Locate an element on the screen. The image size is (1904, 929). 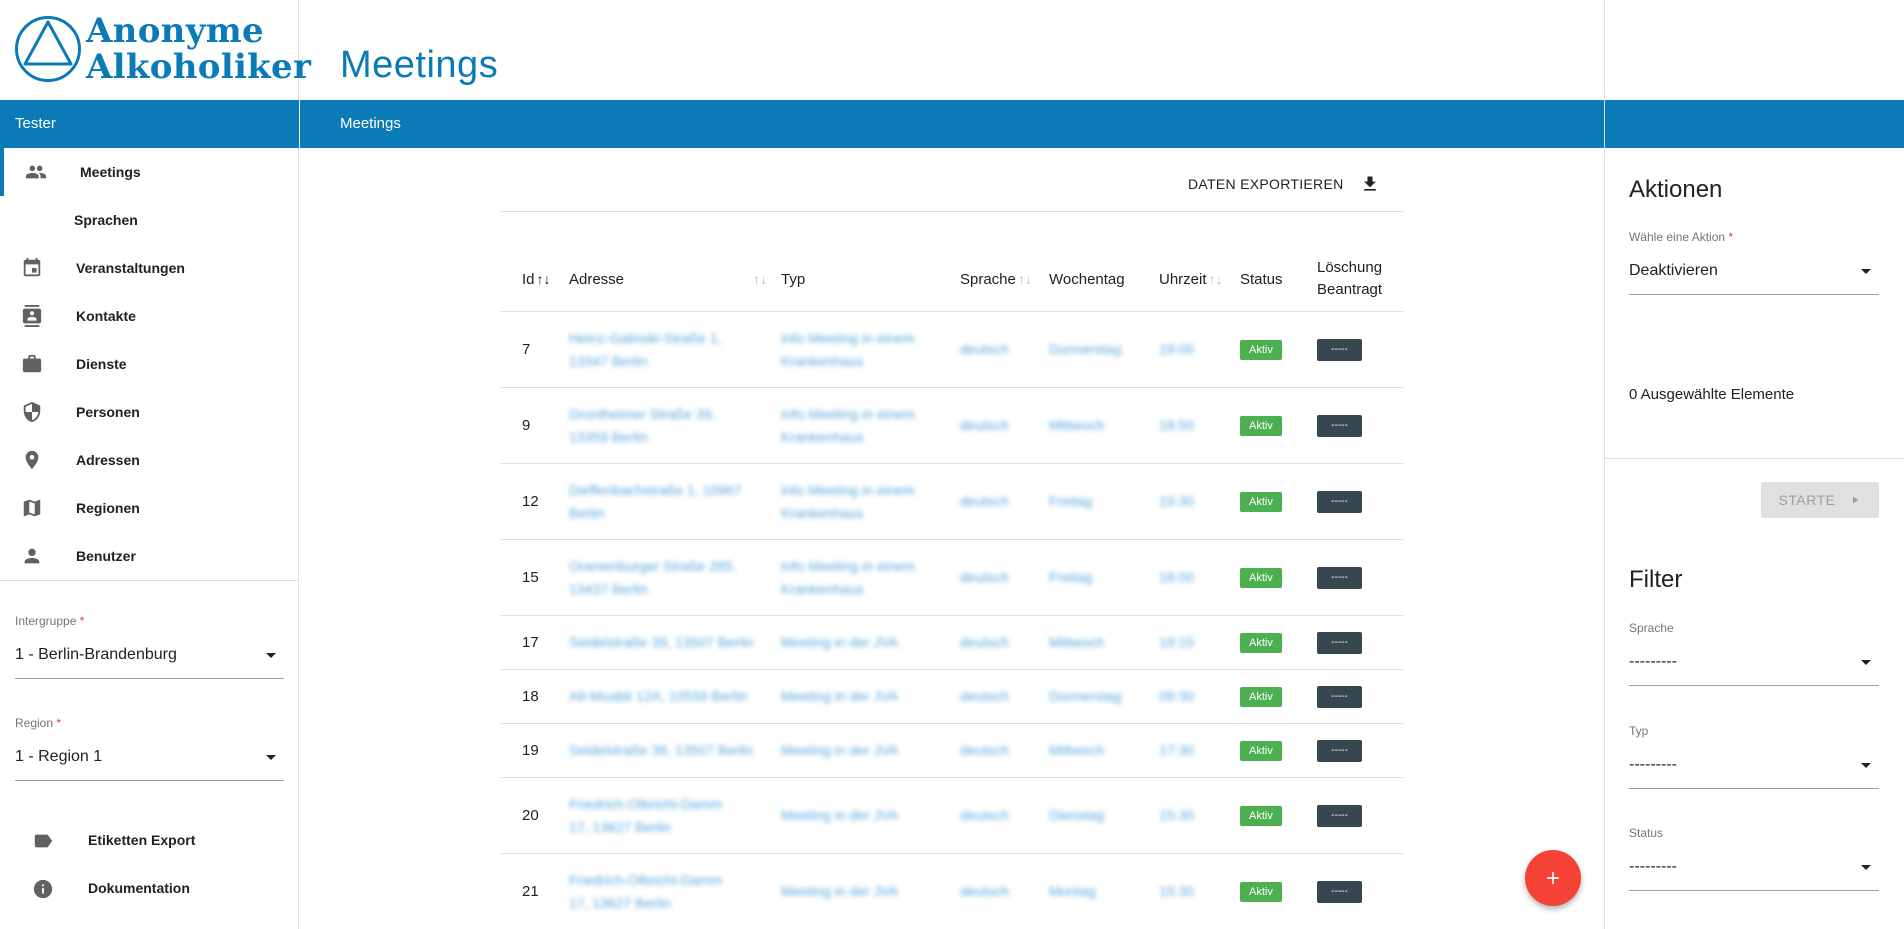
row-uhrzeit: 17:30 is located at coordinates (1176, 750).